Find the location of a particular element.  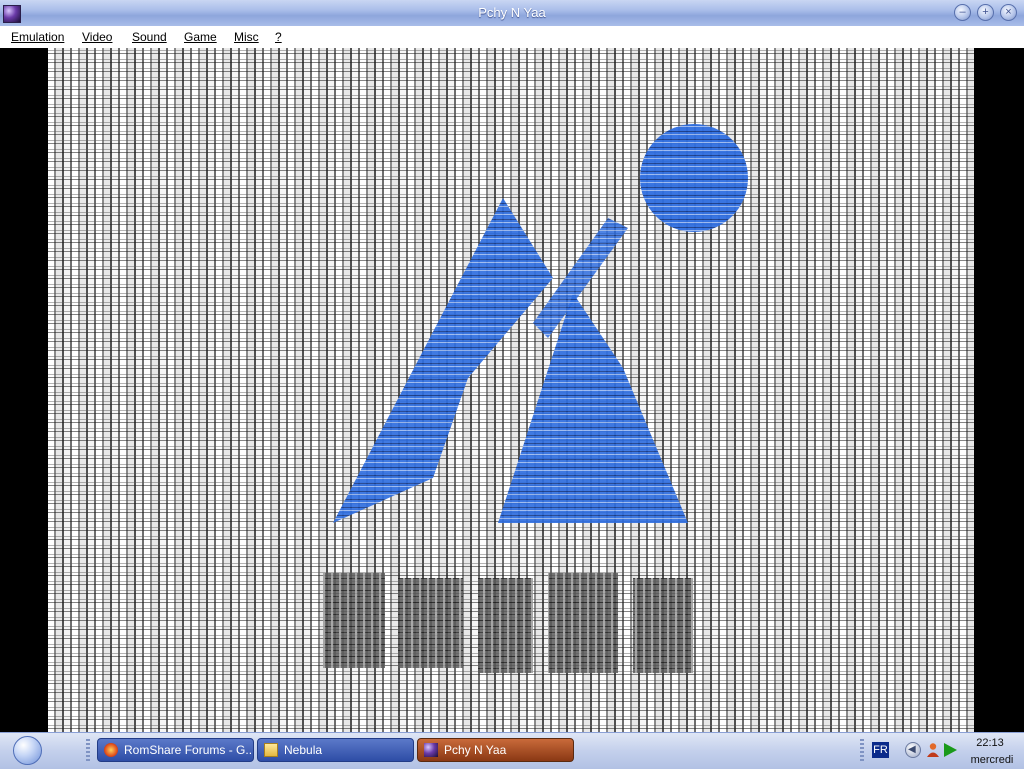

menu-video: Video is located at coordinates (97, 37).